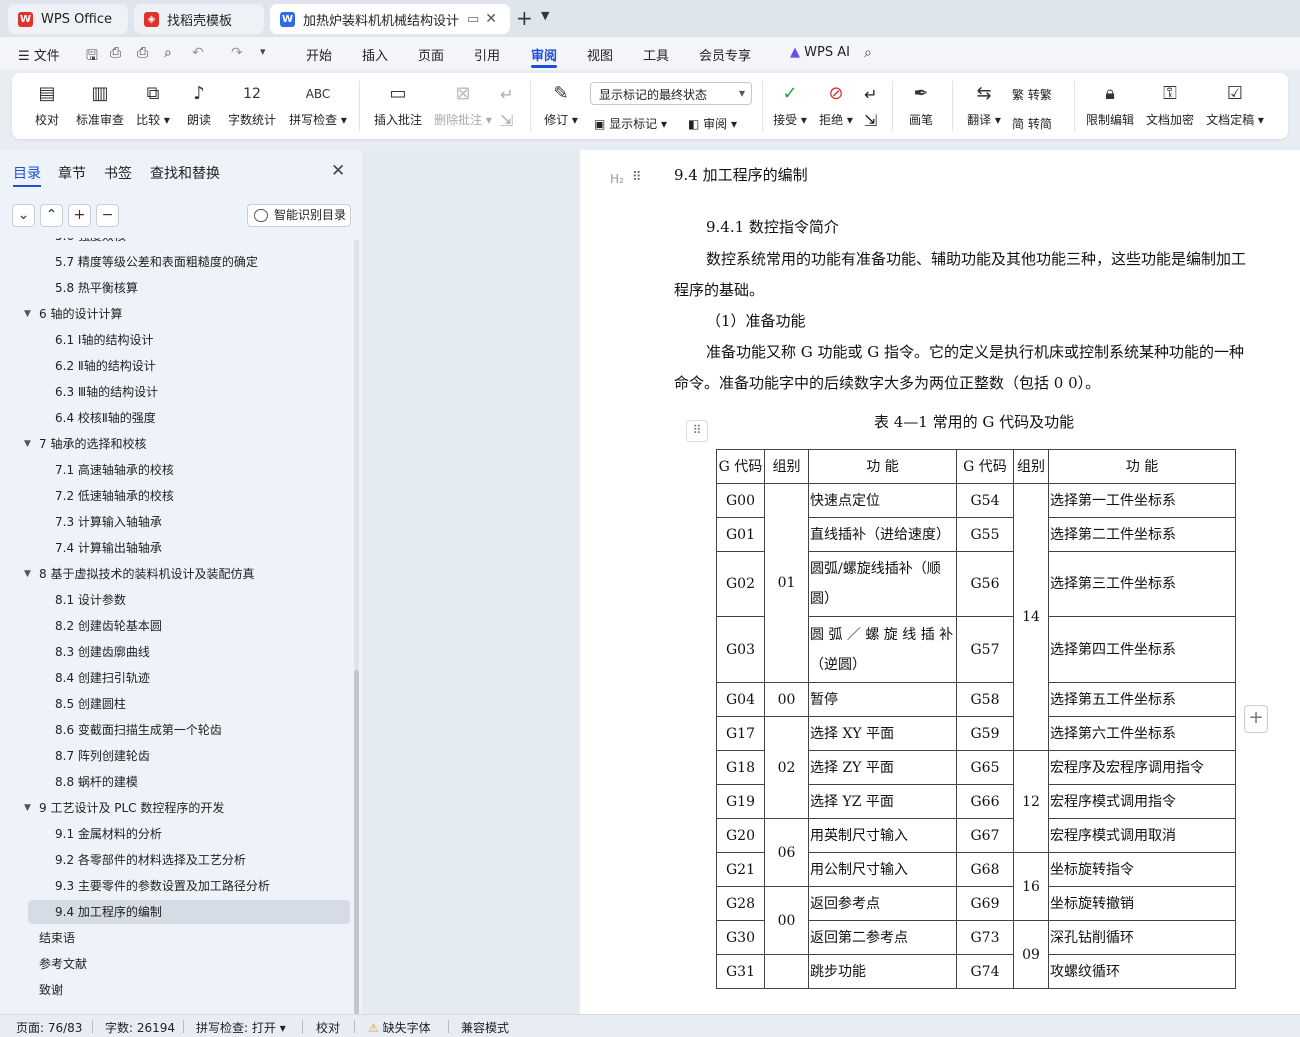 This screenshot has width=1300, height=1037. I want to click on toc-item: 9.3 主要零件的参数设置及加工路径分析, so click(162, 886).